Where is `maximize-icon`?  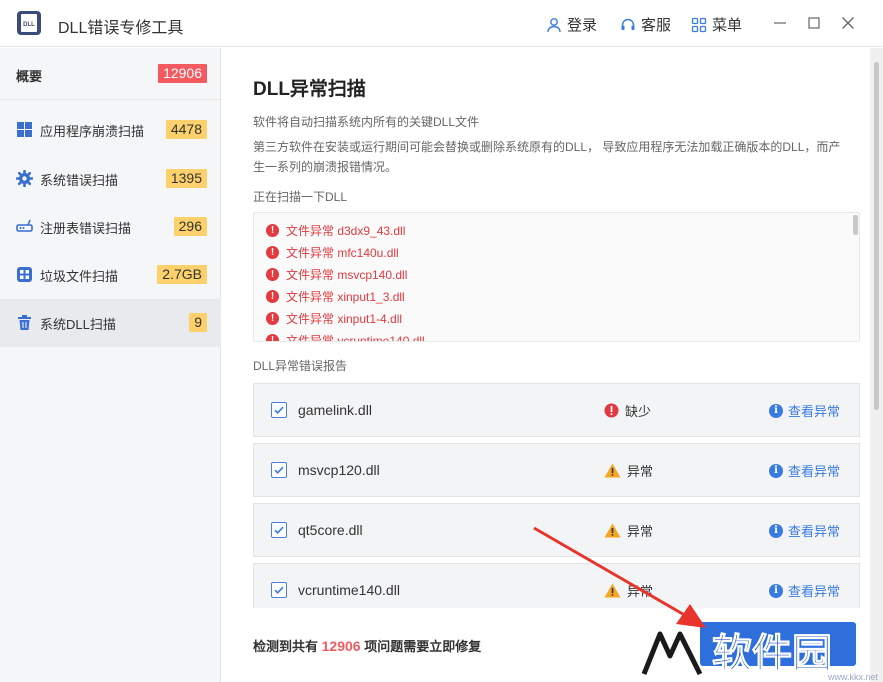
maximize-icon is located at coordinates (814, 23).